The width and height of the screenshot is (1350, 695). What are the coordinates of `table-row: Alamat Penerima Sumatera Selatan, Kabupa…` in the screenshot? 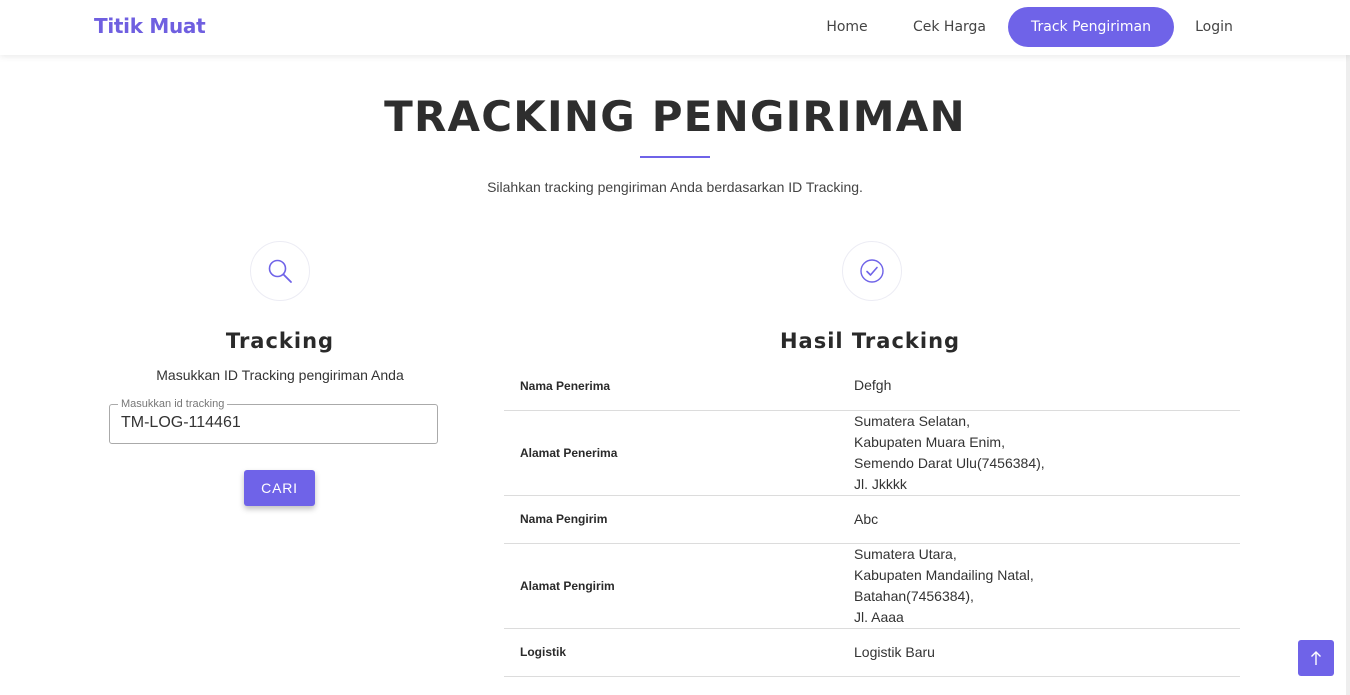 It's located at (872, 453).